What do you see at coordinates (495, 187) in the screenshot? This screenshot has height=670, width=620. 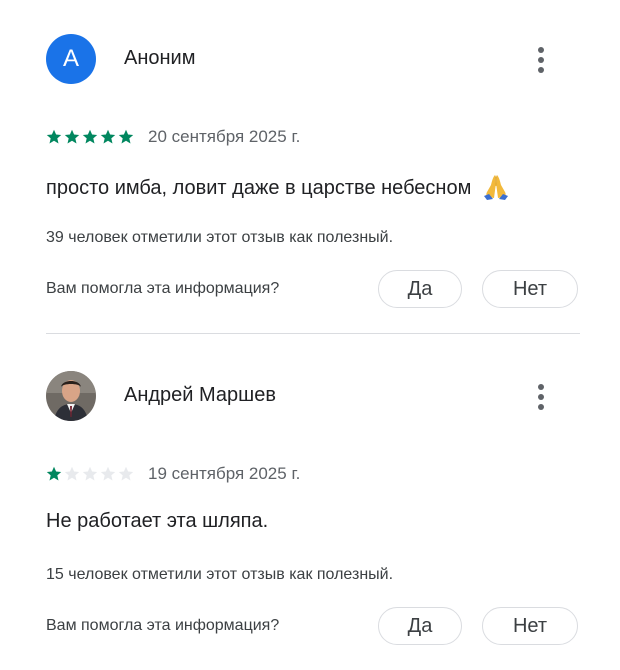 I see `folded-hands-icon` at bounding box center [495, 187].